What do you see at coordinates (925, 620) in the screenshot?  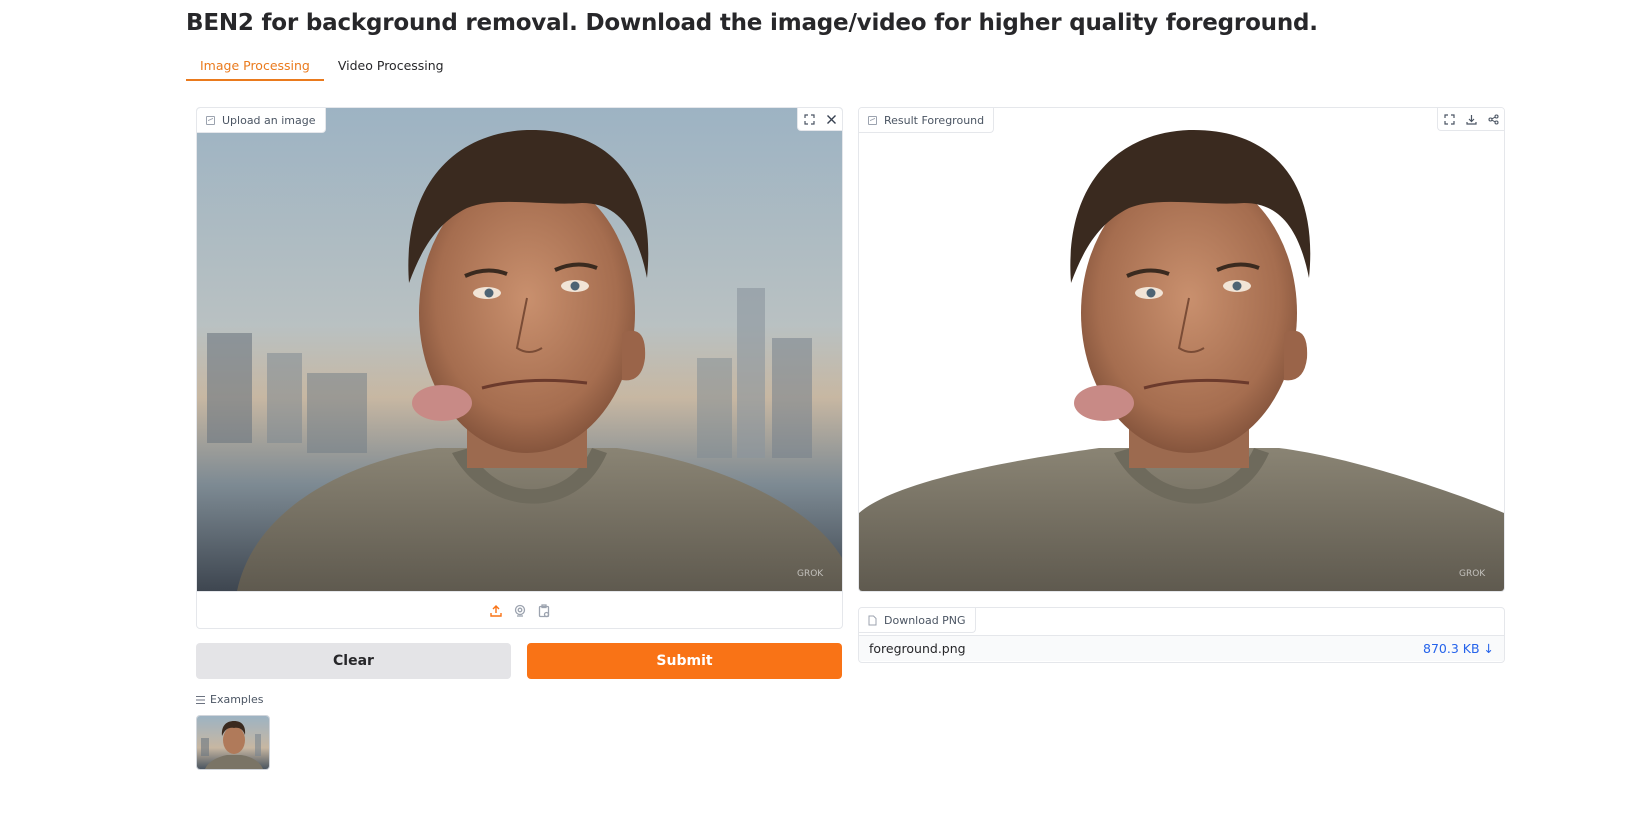 I see `download-file-label-text: Download PNG` at bounding box center [925, 620].